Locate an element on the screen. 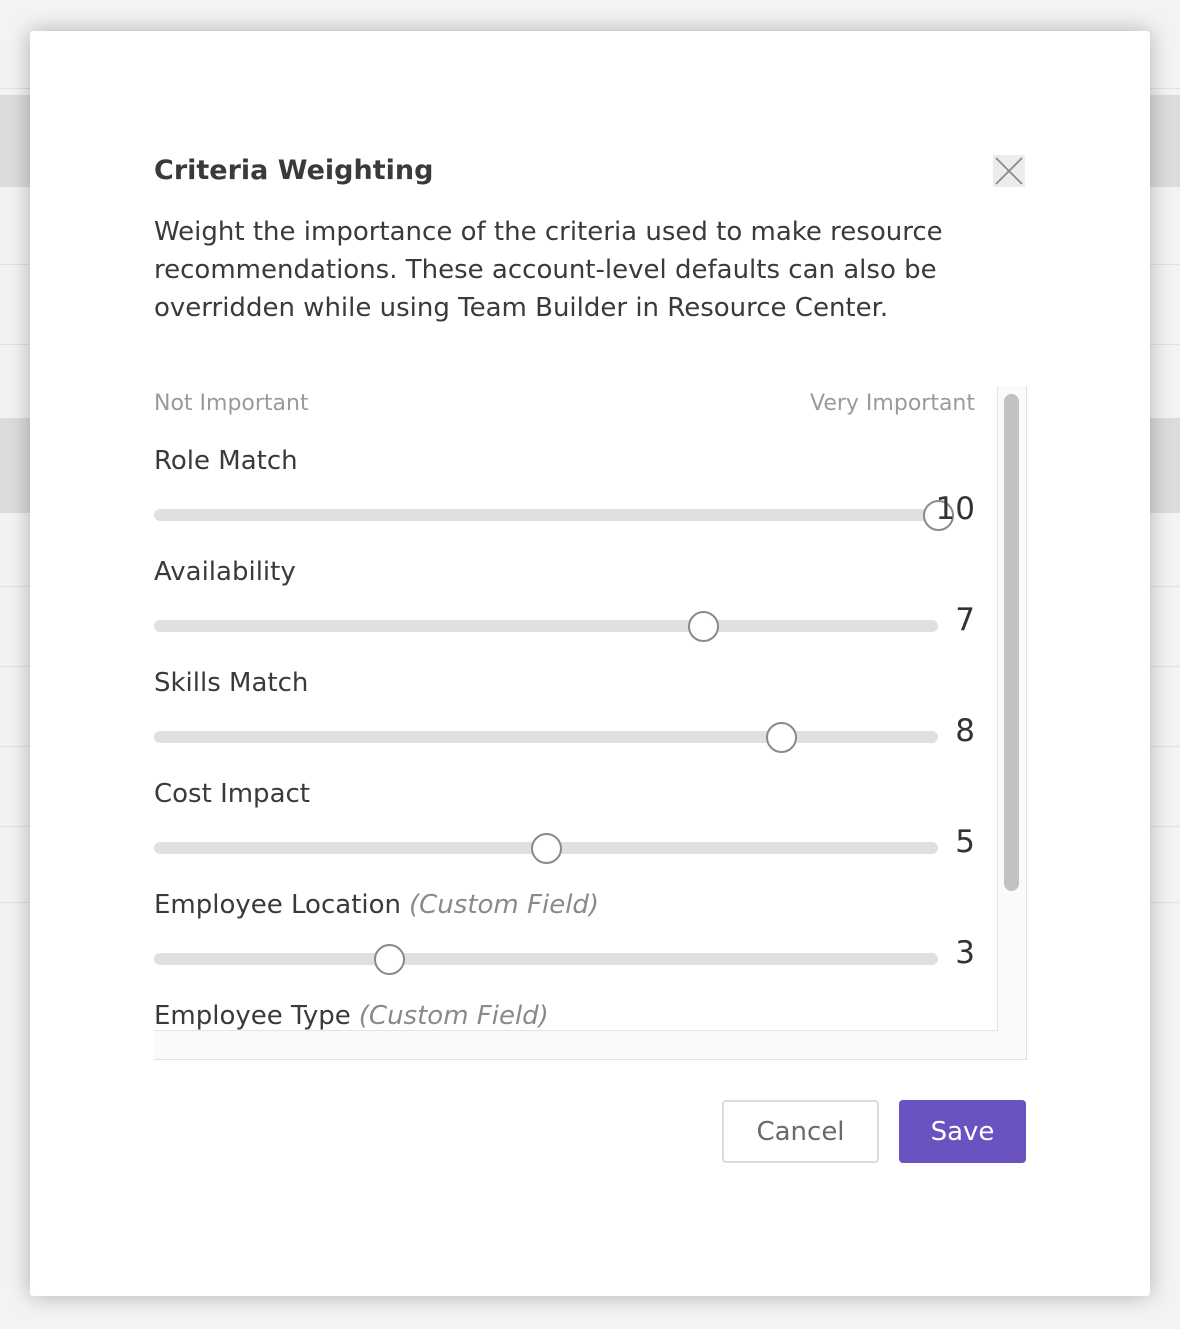  cost-impact-slider is located at coordinates (546, 848).